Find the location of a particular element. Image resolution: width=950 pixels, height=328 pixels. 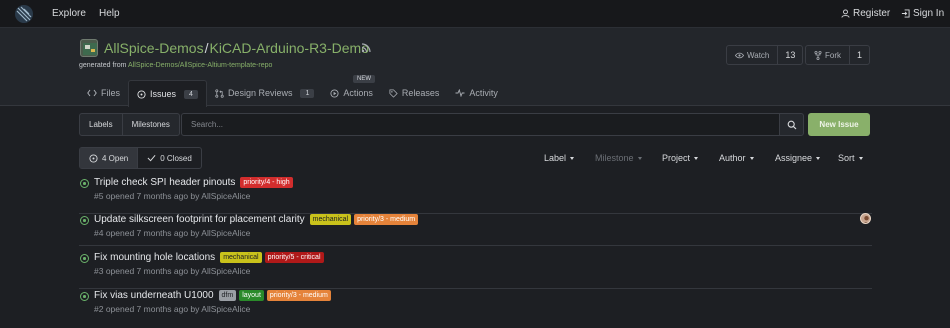

watch-button-group: Watch 13 is located at coordinates (765, 55).